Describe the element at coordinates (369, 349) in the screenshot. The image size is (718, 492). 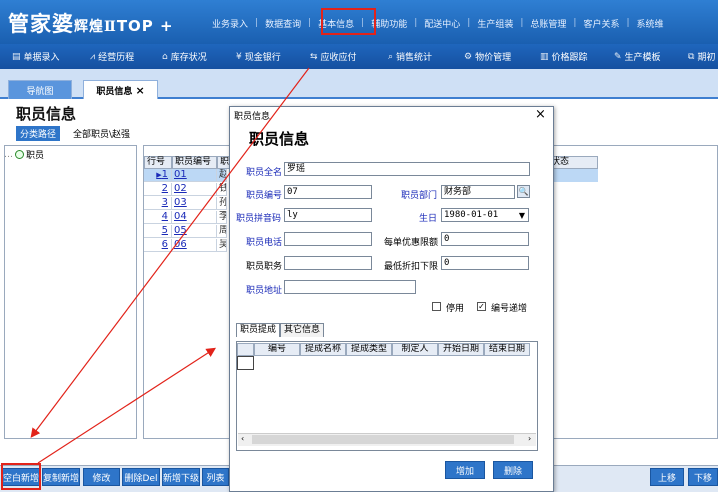
I see `col-commission-type: 提成类型` at that location.